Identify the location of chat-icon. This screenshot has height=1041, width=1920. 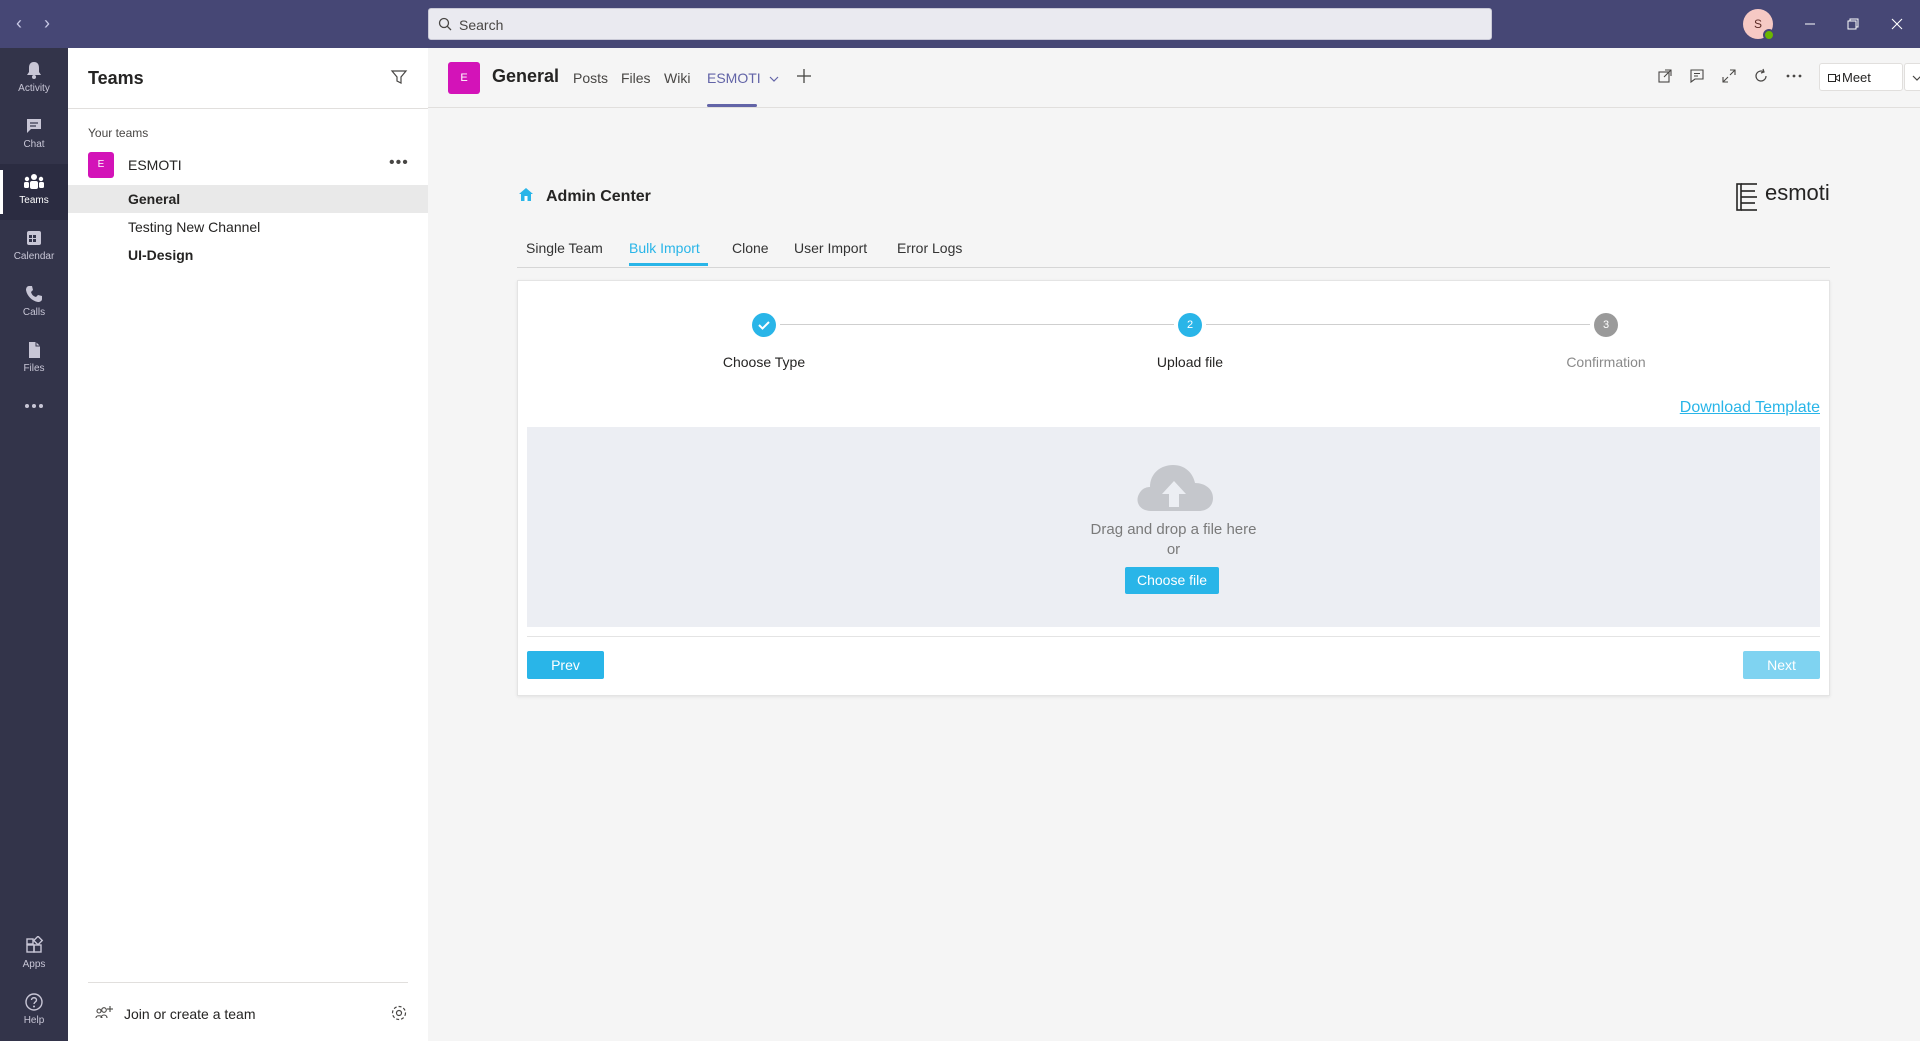
(34, 126).